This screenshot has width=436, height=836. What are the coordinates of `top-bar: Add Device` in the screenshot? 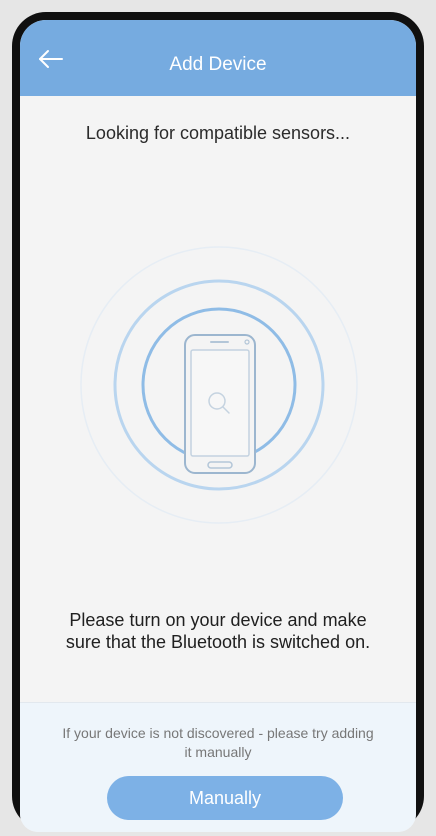 It's located at (218, 58).